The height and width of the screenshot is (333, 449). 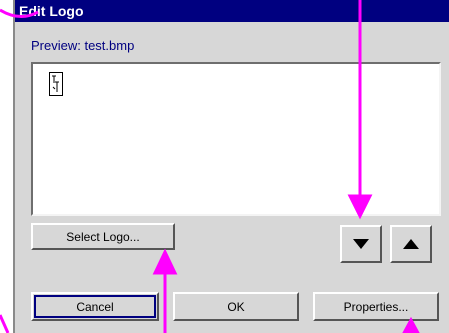 I want to click on arrow-up-icon, so click(x=411, y=244).